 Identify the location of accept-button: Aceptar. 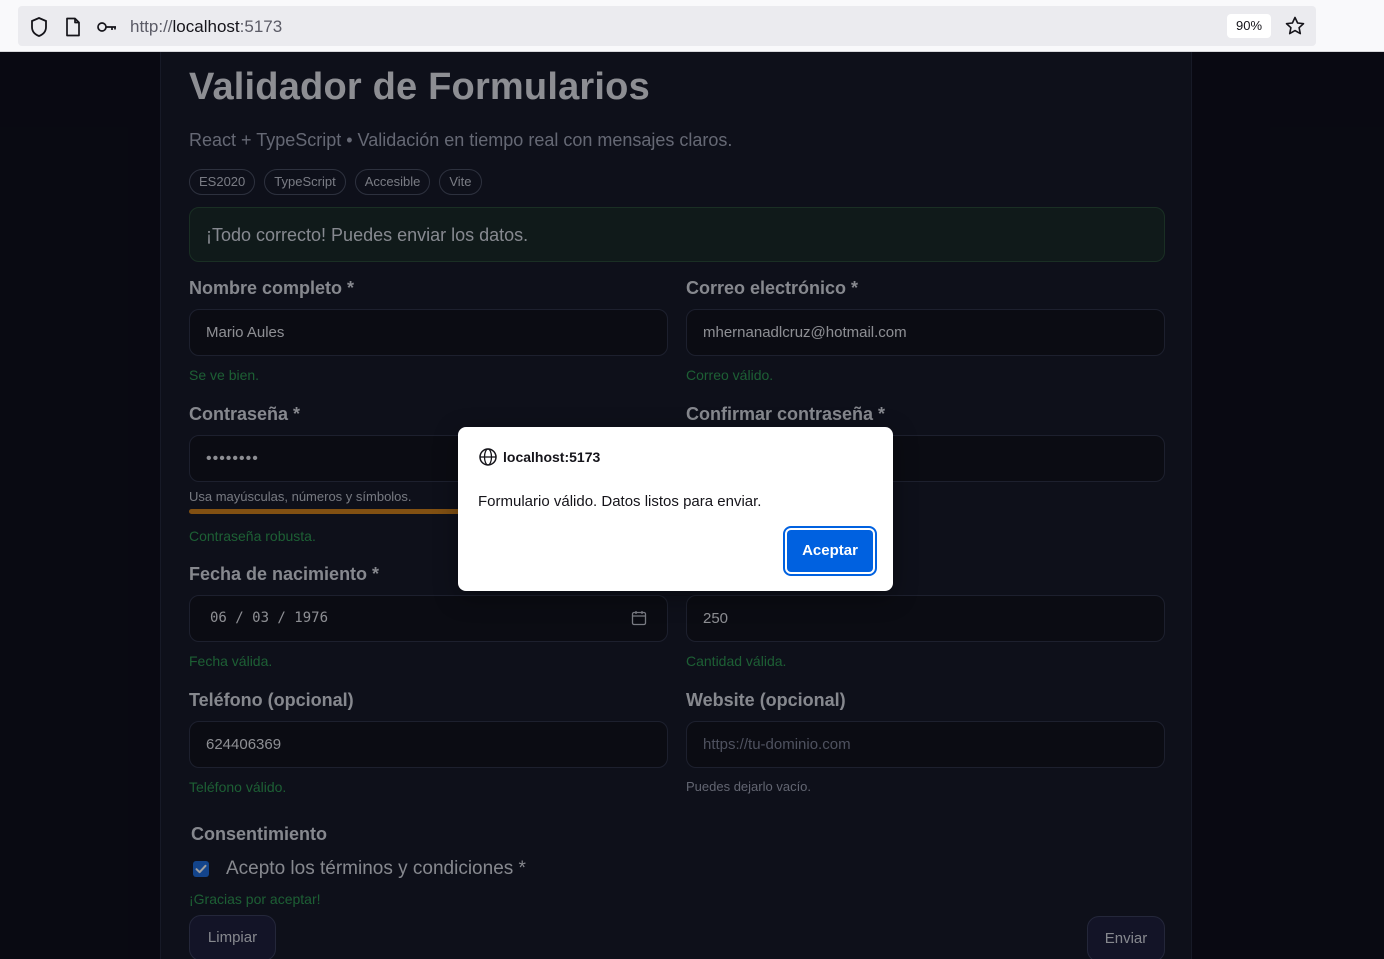
(830, 551).